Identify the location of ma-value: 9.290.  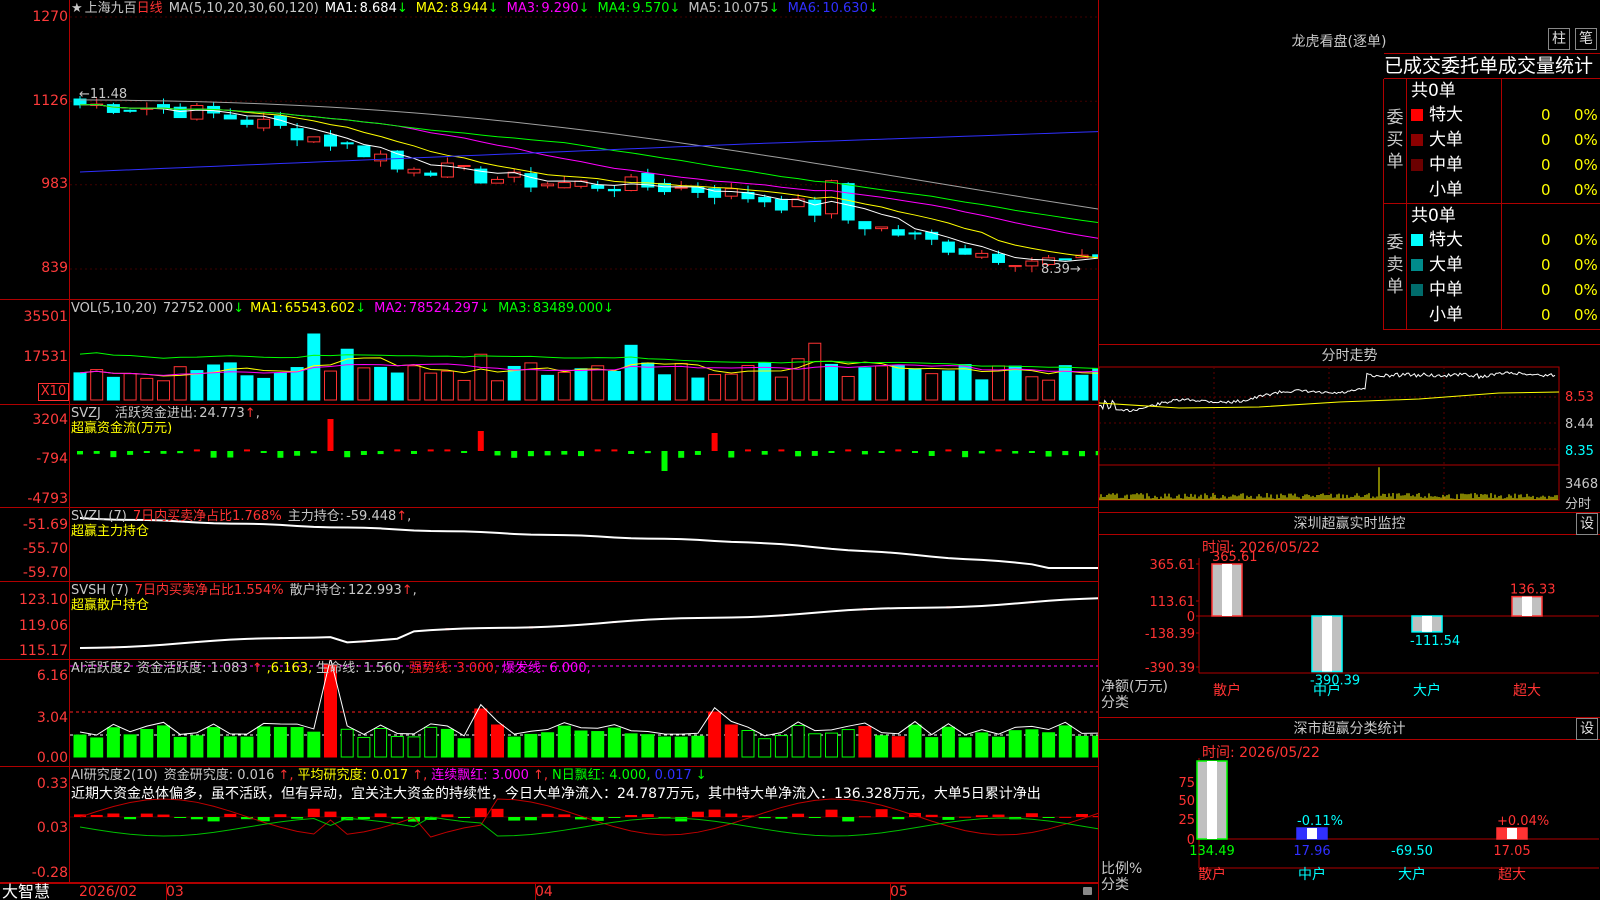
(560, 8).